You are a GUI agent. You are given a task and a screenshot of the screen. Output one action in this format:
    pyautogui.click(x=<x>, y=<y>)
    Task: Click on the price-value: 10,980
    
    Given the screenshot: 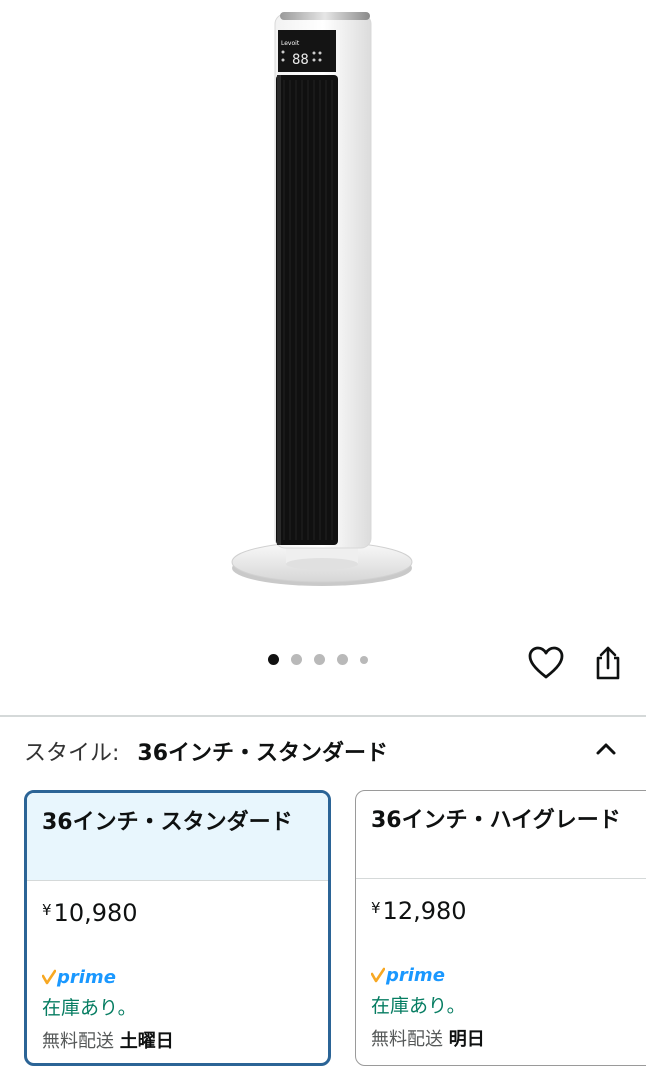 What is the action you would take?
    pyautogui.click(x=95, y=913)
    